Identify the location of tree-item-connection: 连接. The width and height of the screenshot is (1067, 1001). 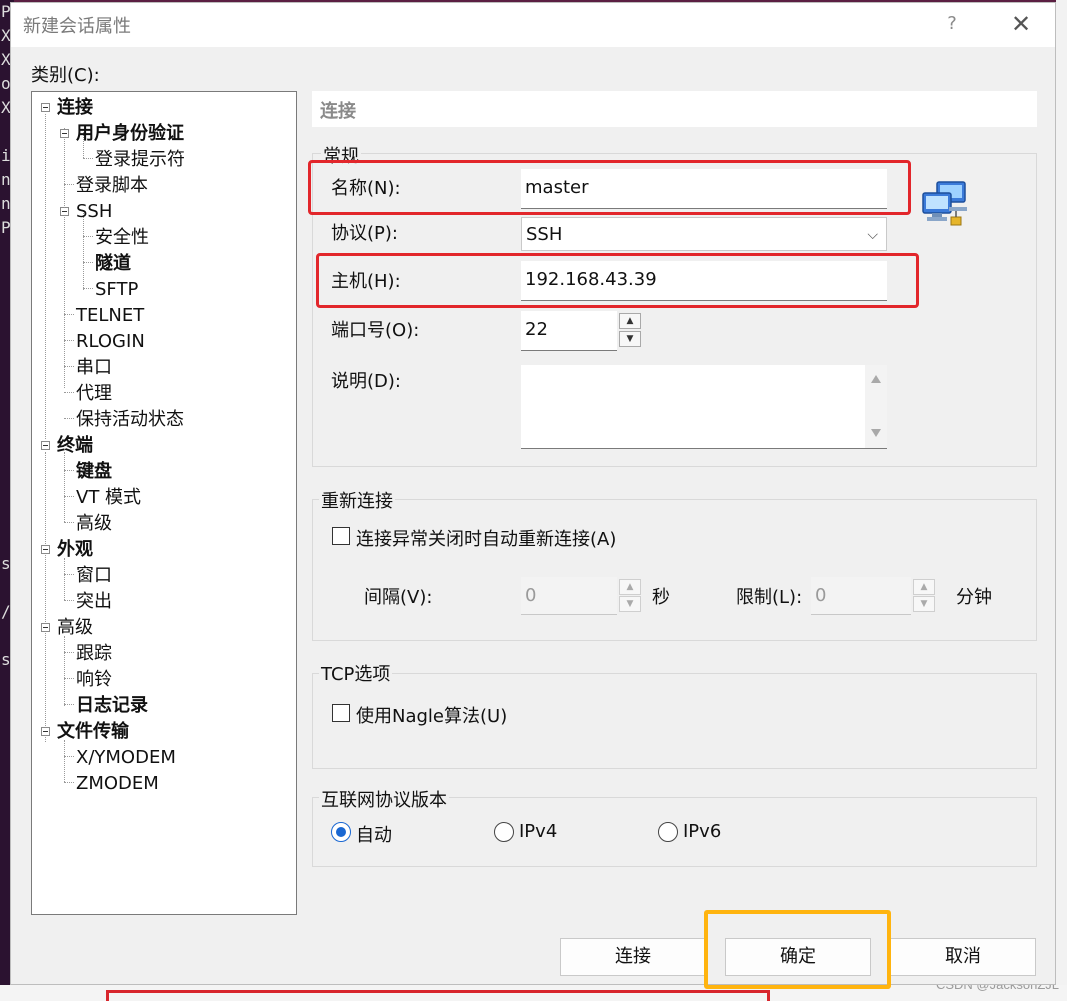
(75, 108).